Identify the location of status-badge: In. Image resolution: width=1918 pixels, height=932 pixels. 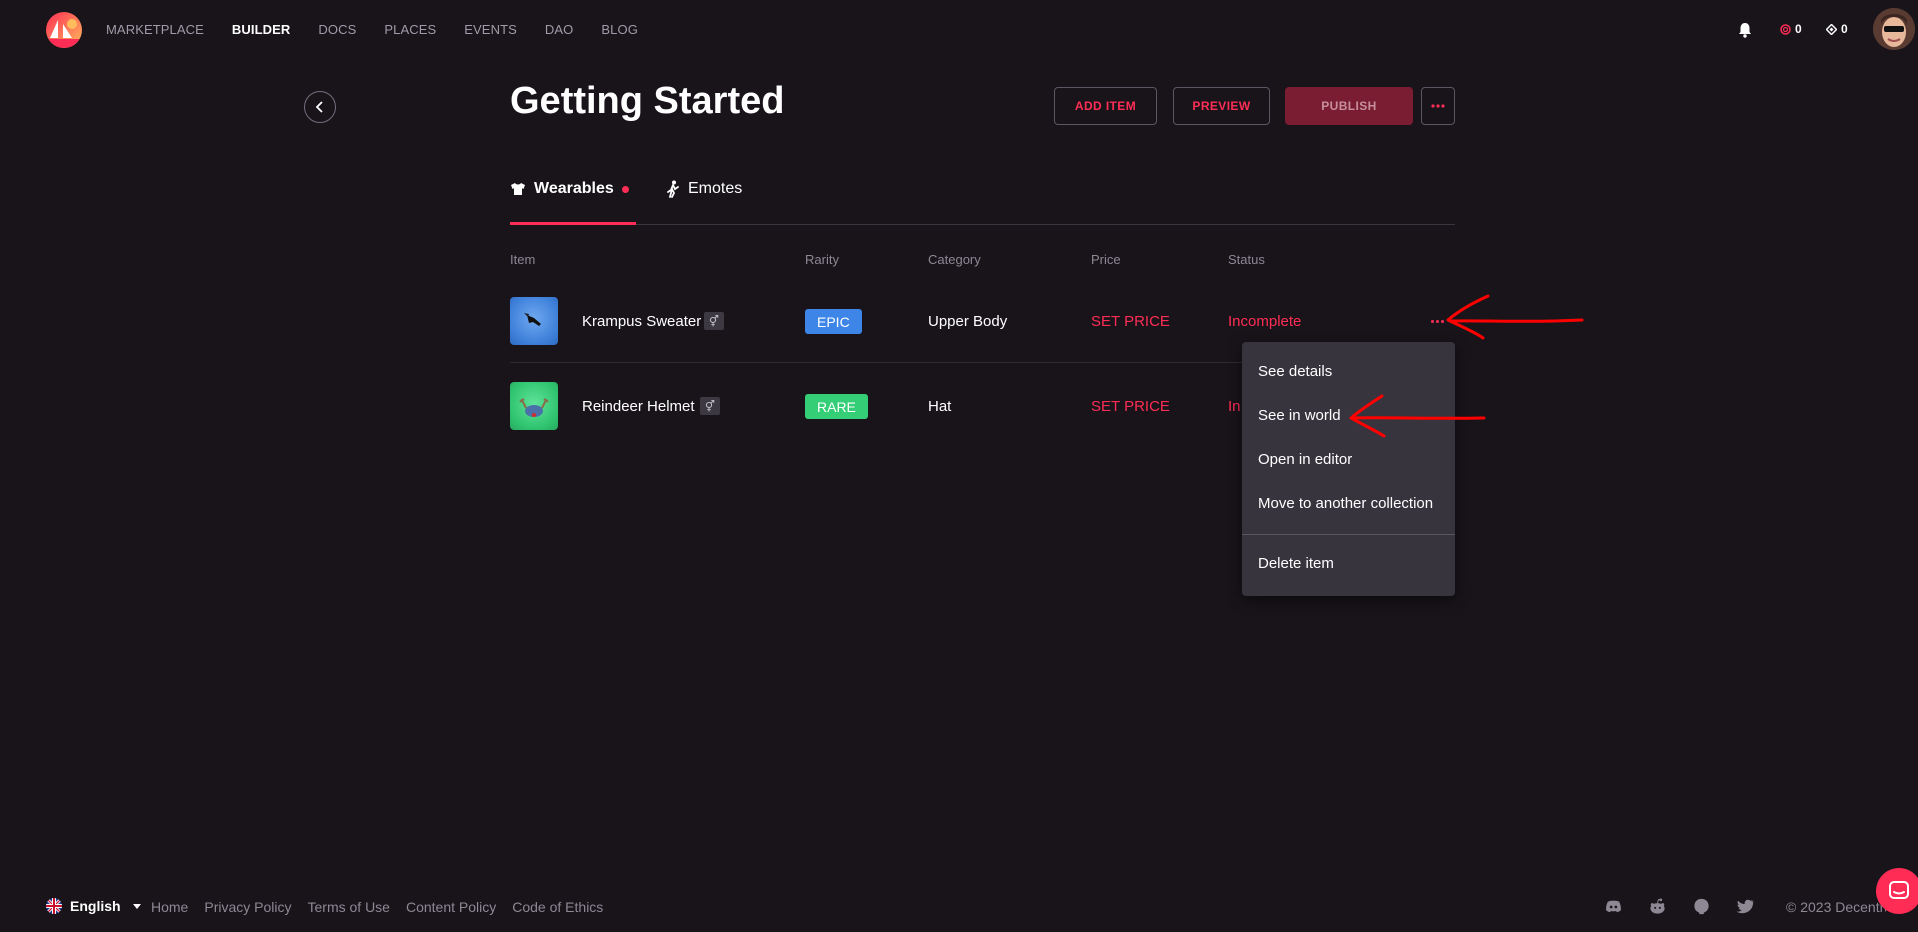
(1234, 406).